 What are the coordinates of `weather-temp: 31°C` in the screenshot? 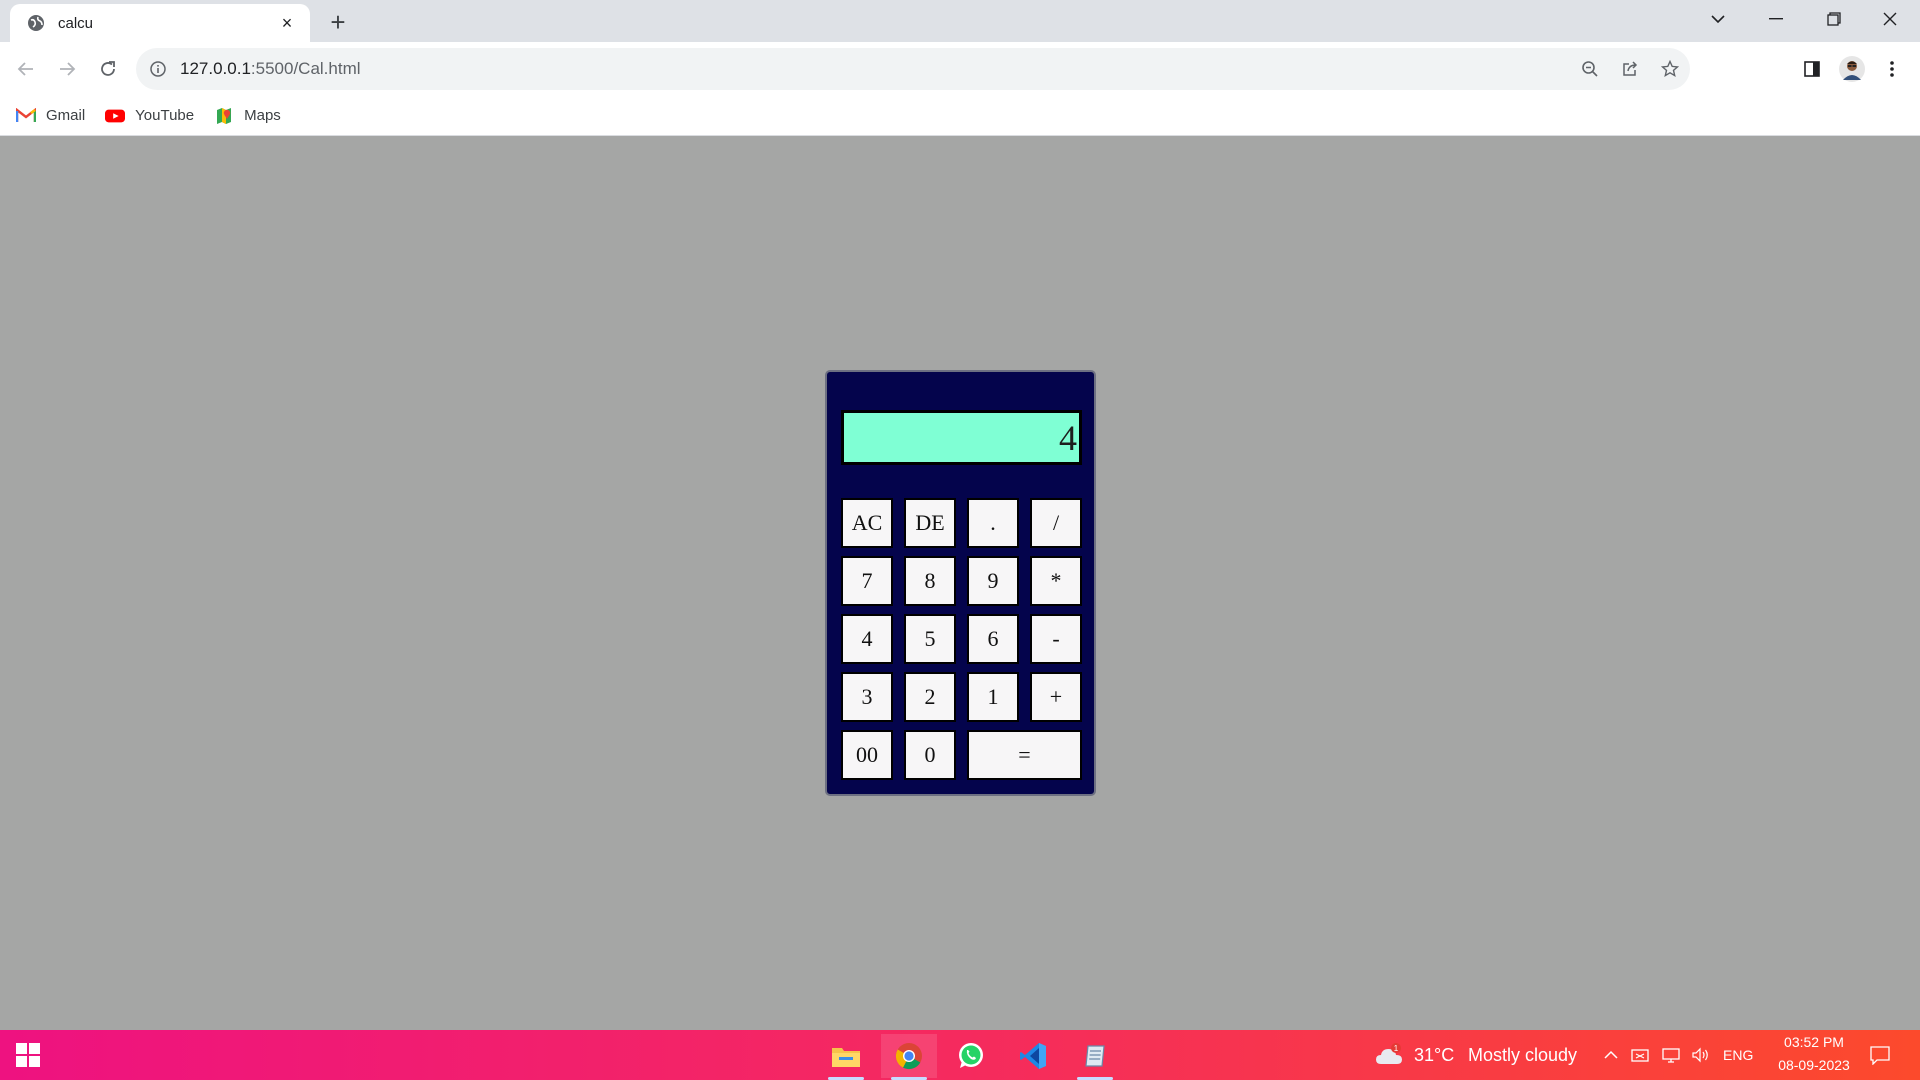 It's located at (1434, 1055).